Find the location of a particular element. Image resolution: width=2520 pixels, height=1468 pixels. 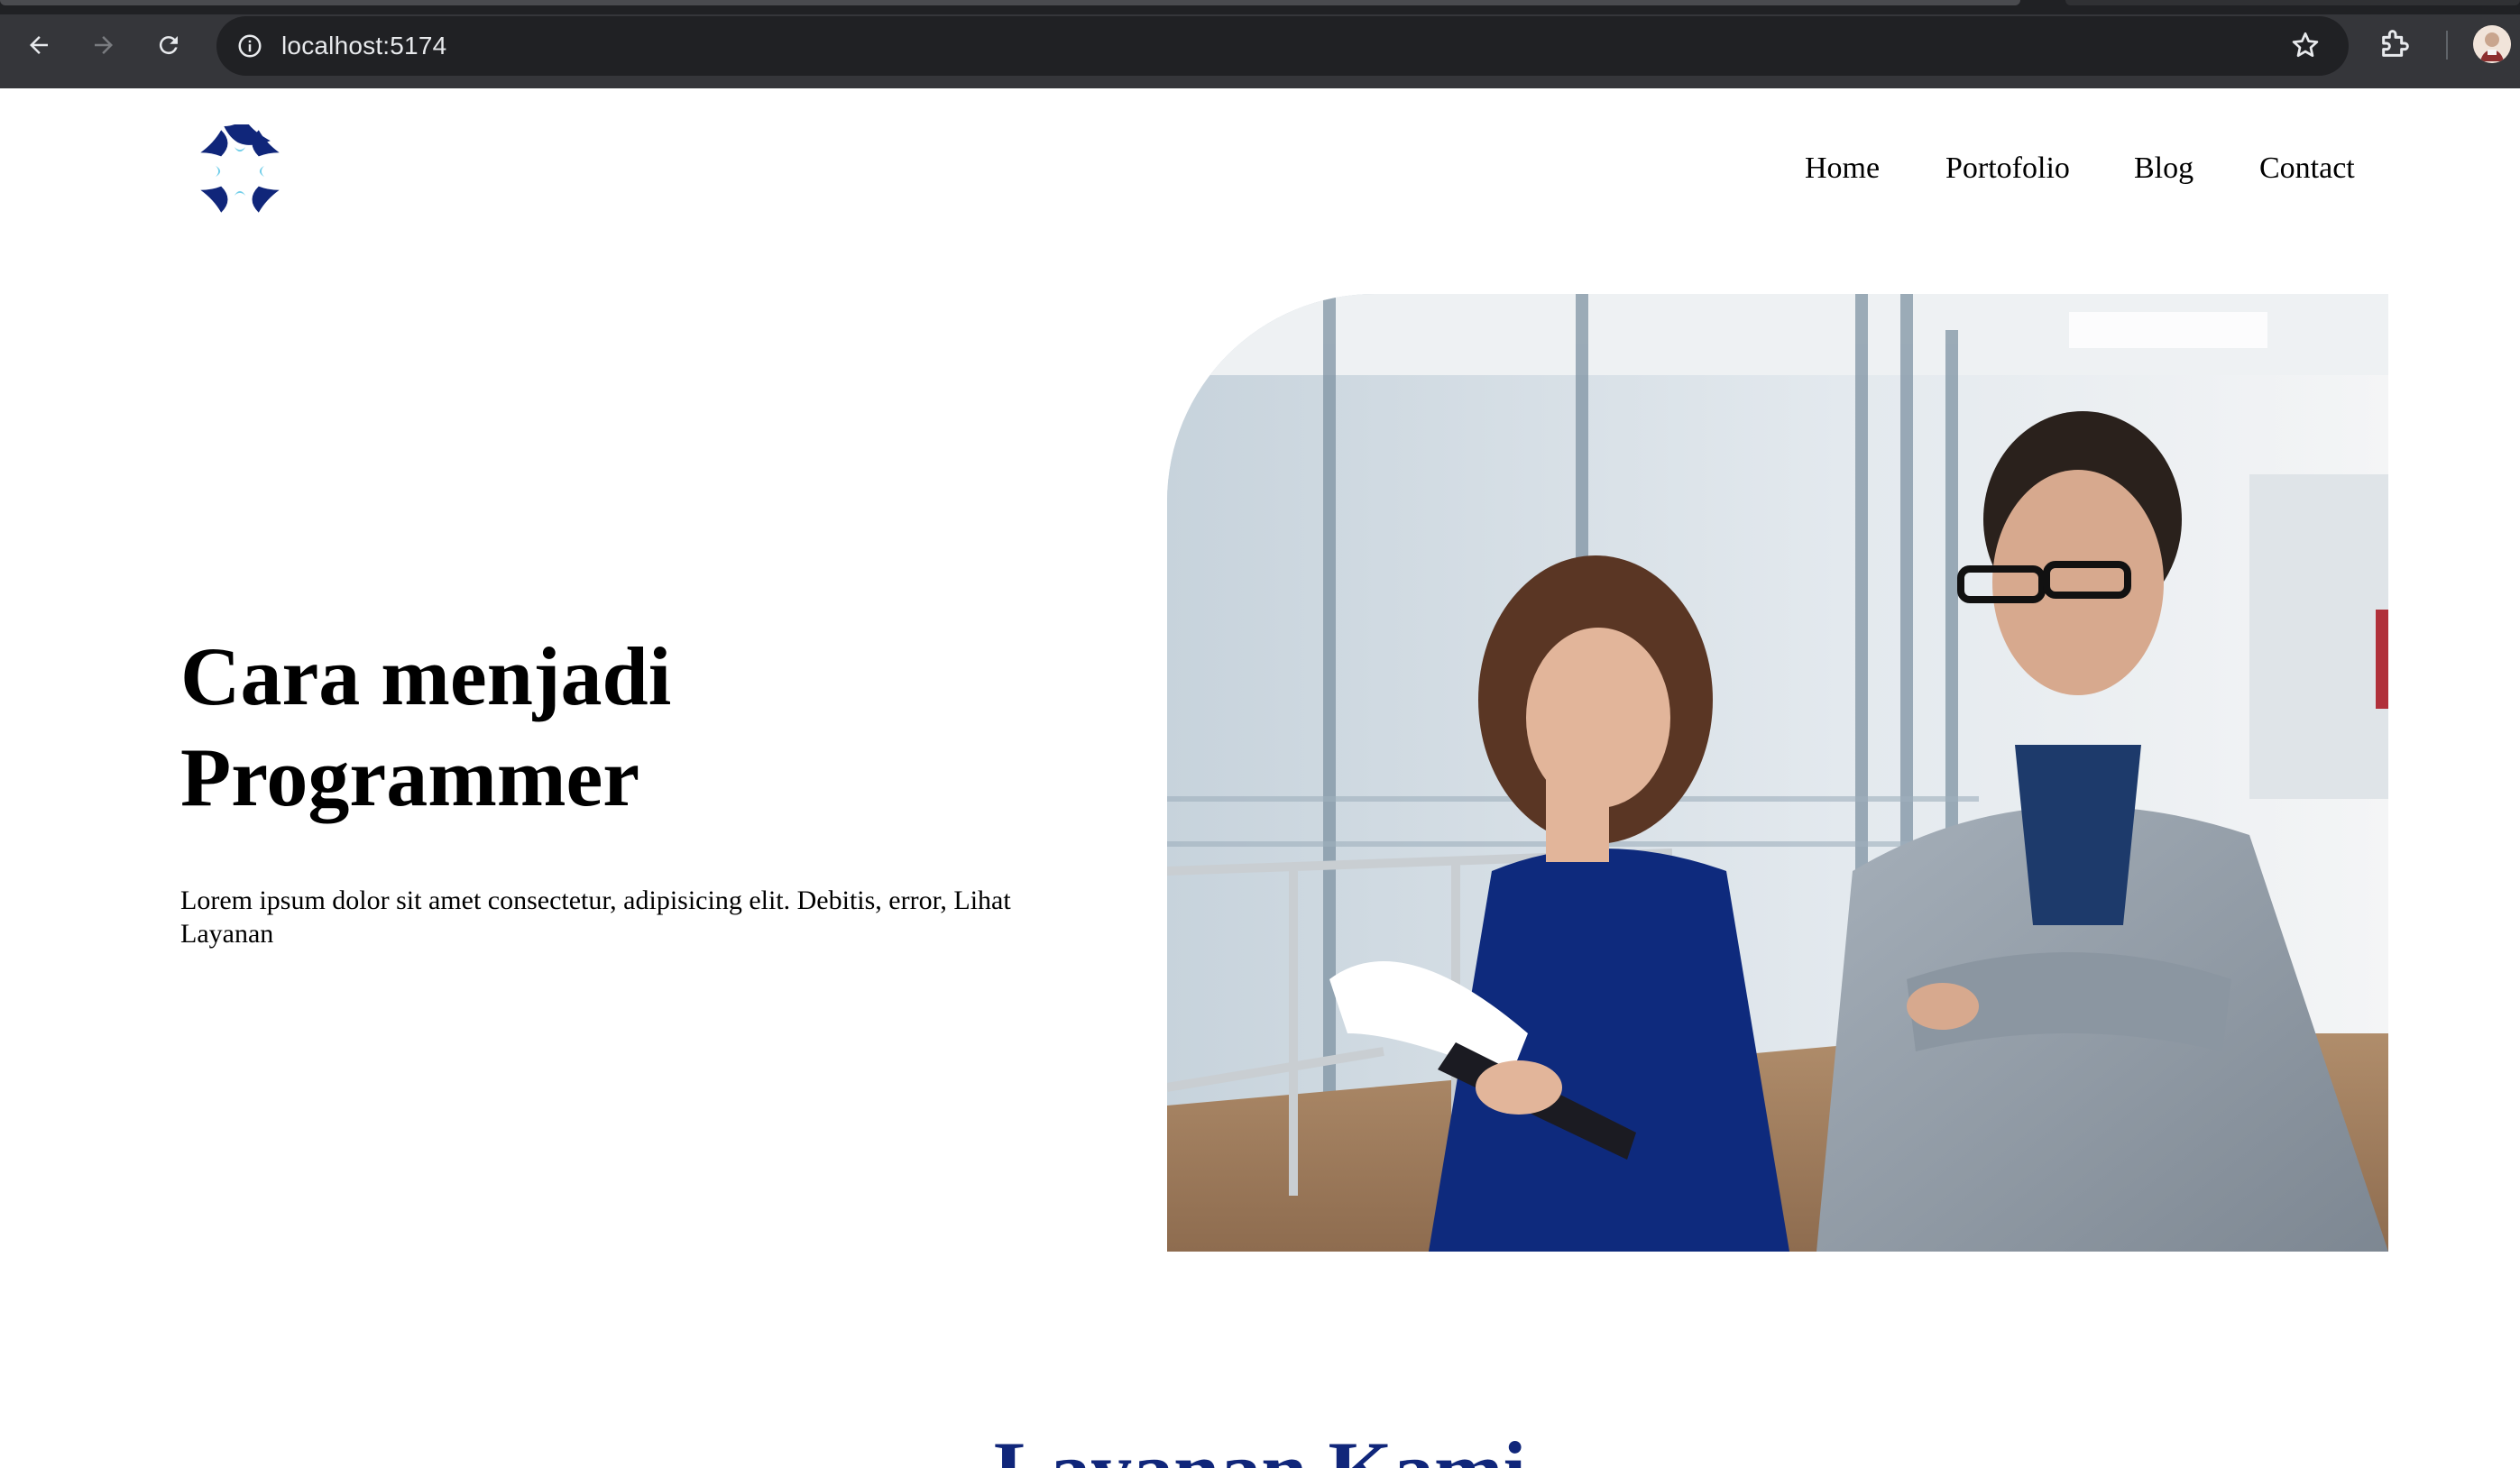

avatar is located at coordinates (2492, 44).